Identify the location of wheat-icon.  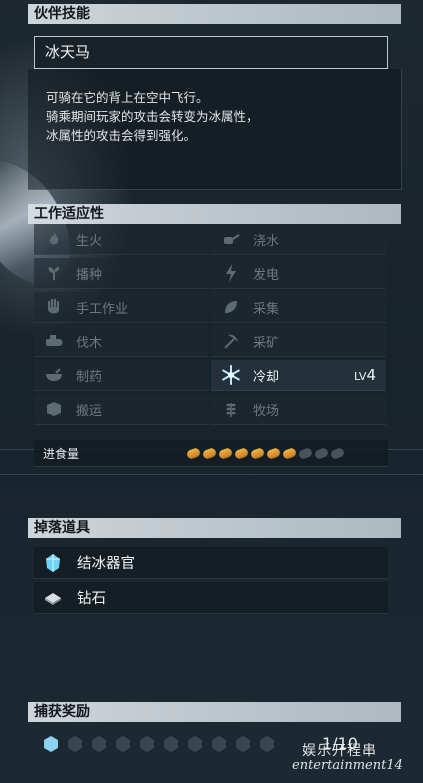
(231, 409).